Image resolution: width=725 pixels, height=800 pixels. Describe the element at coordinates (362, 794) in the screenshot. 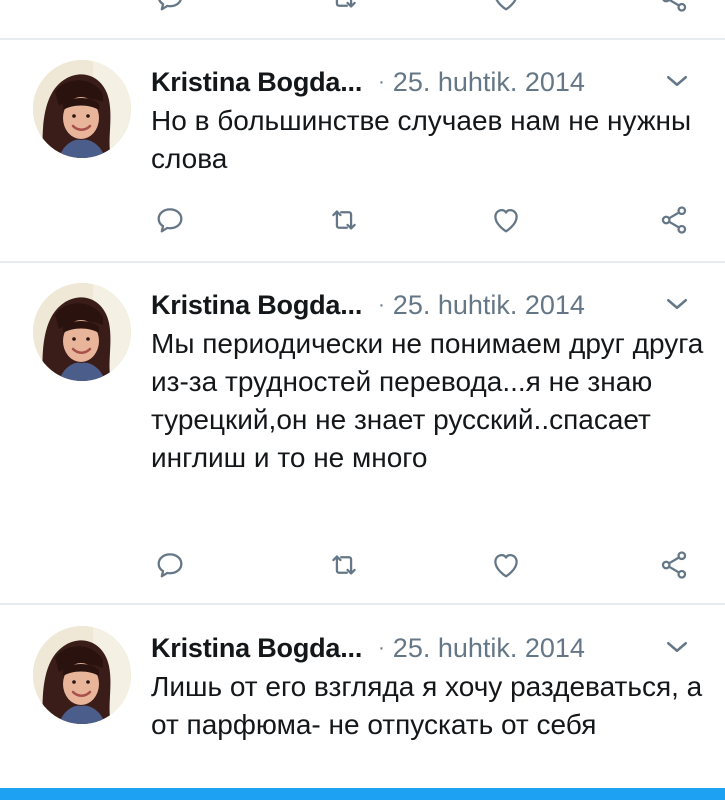

I see `bottom-accent-bar` at that location.